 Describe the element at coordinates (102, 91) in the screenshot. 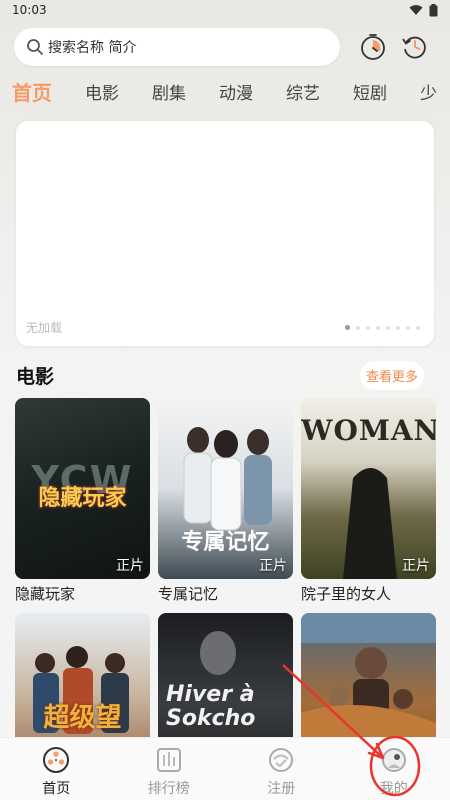

I see `tab-movies: 电影` at that location.